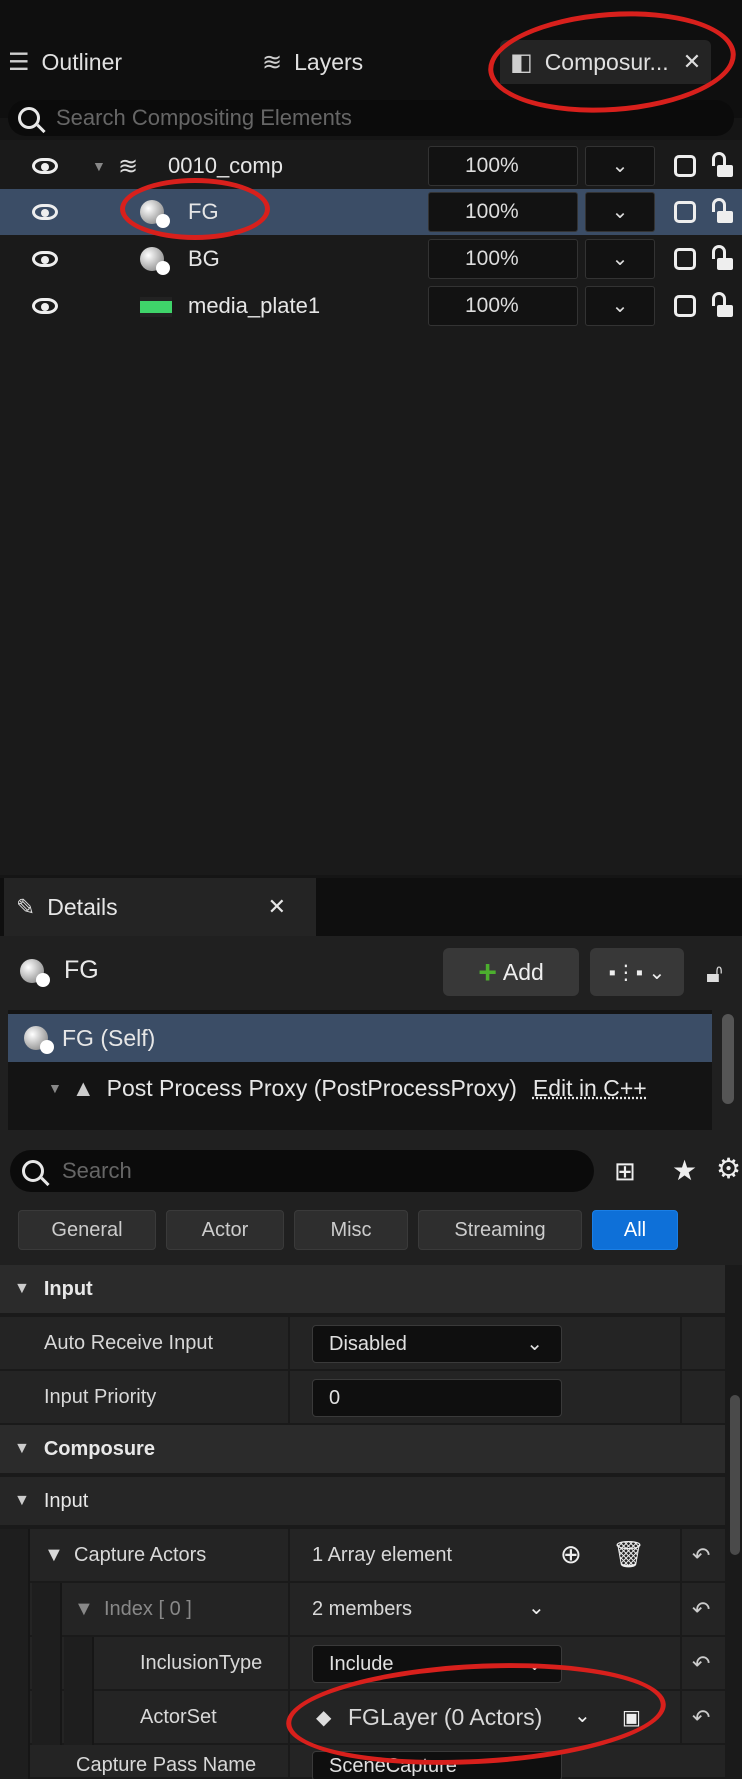 The height and width of the screenshot is (1779, 742). What do you see at coordinates (166, 1765) in the screenshot?
I see `property-label: Capture Pass Name` at bounding box center [166, 1765].